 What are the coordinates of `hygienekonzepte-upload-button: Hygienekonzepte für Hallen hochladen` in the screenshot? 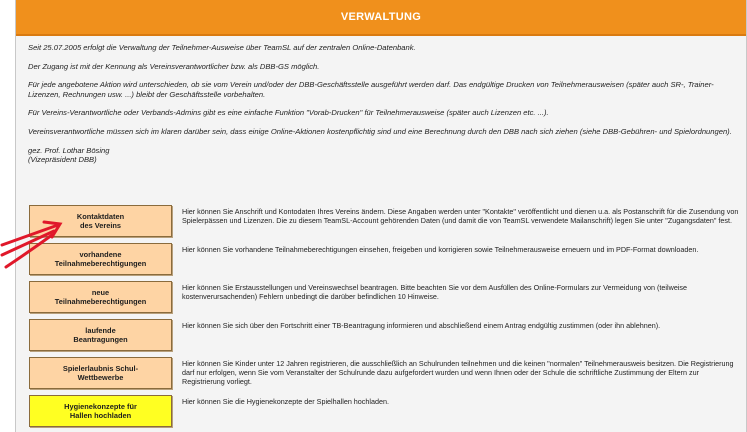 It's located at (100, 411).